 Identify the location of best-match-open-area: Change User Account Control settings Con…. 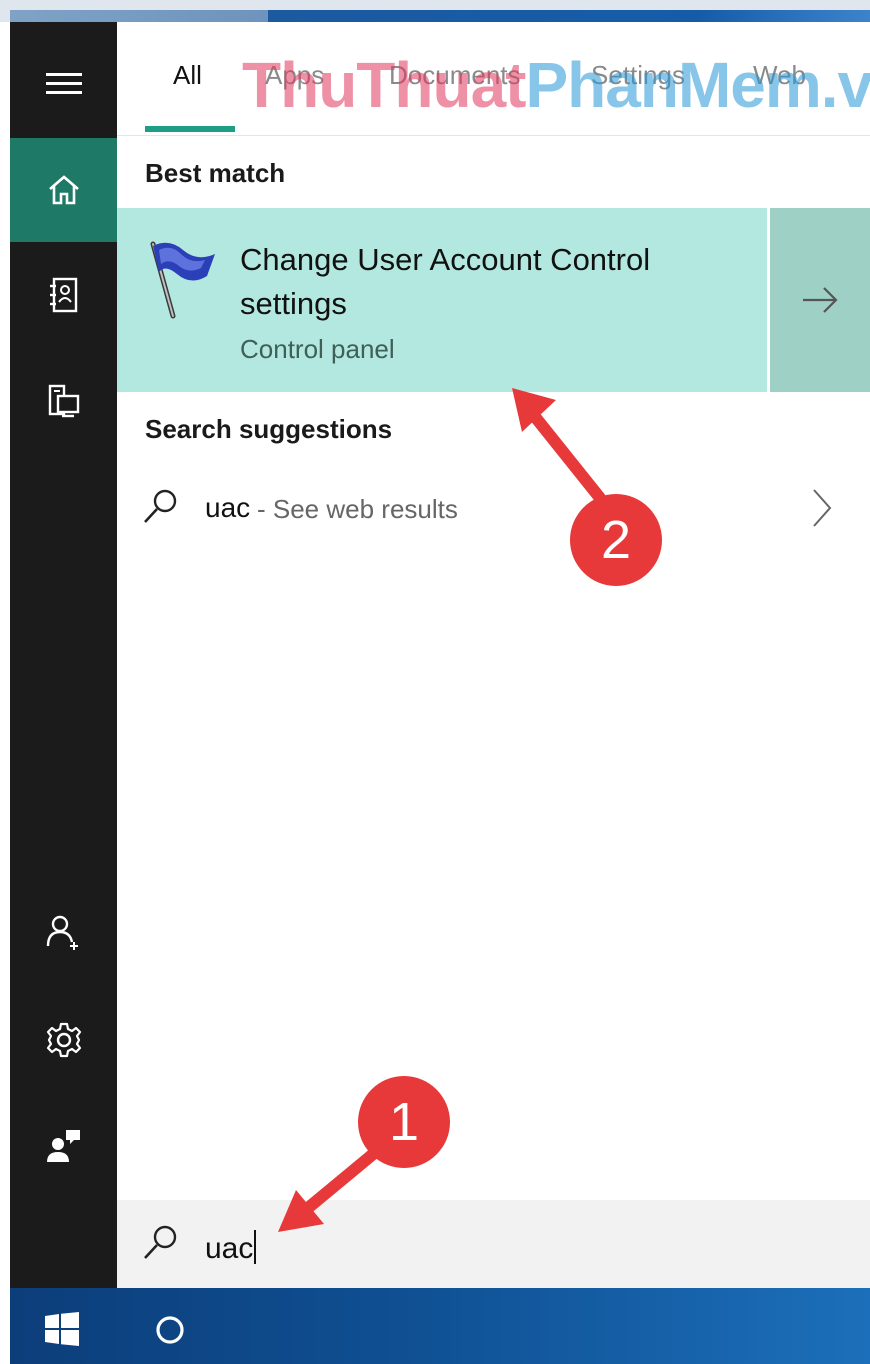
(442, 300).